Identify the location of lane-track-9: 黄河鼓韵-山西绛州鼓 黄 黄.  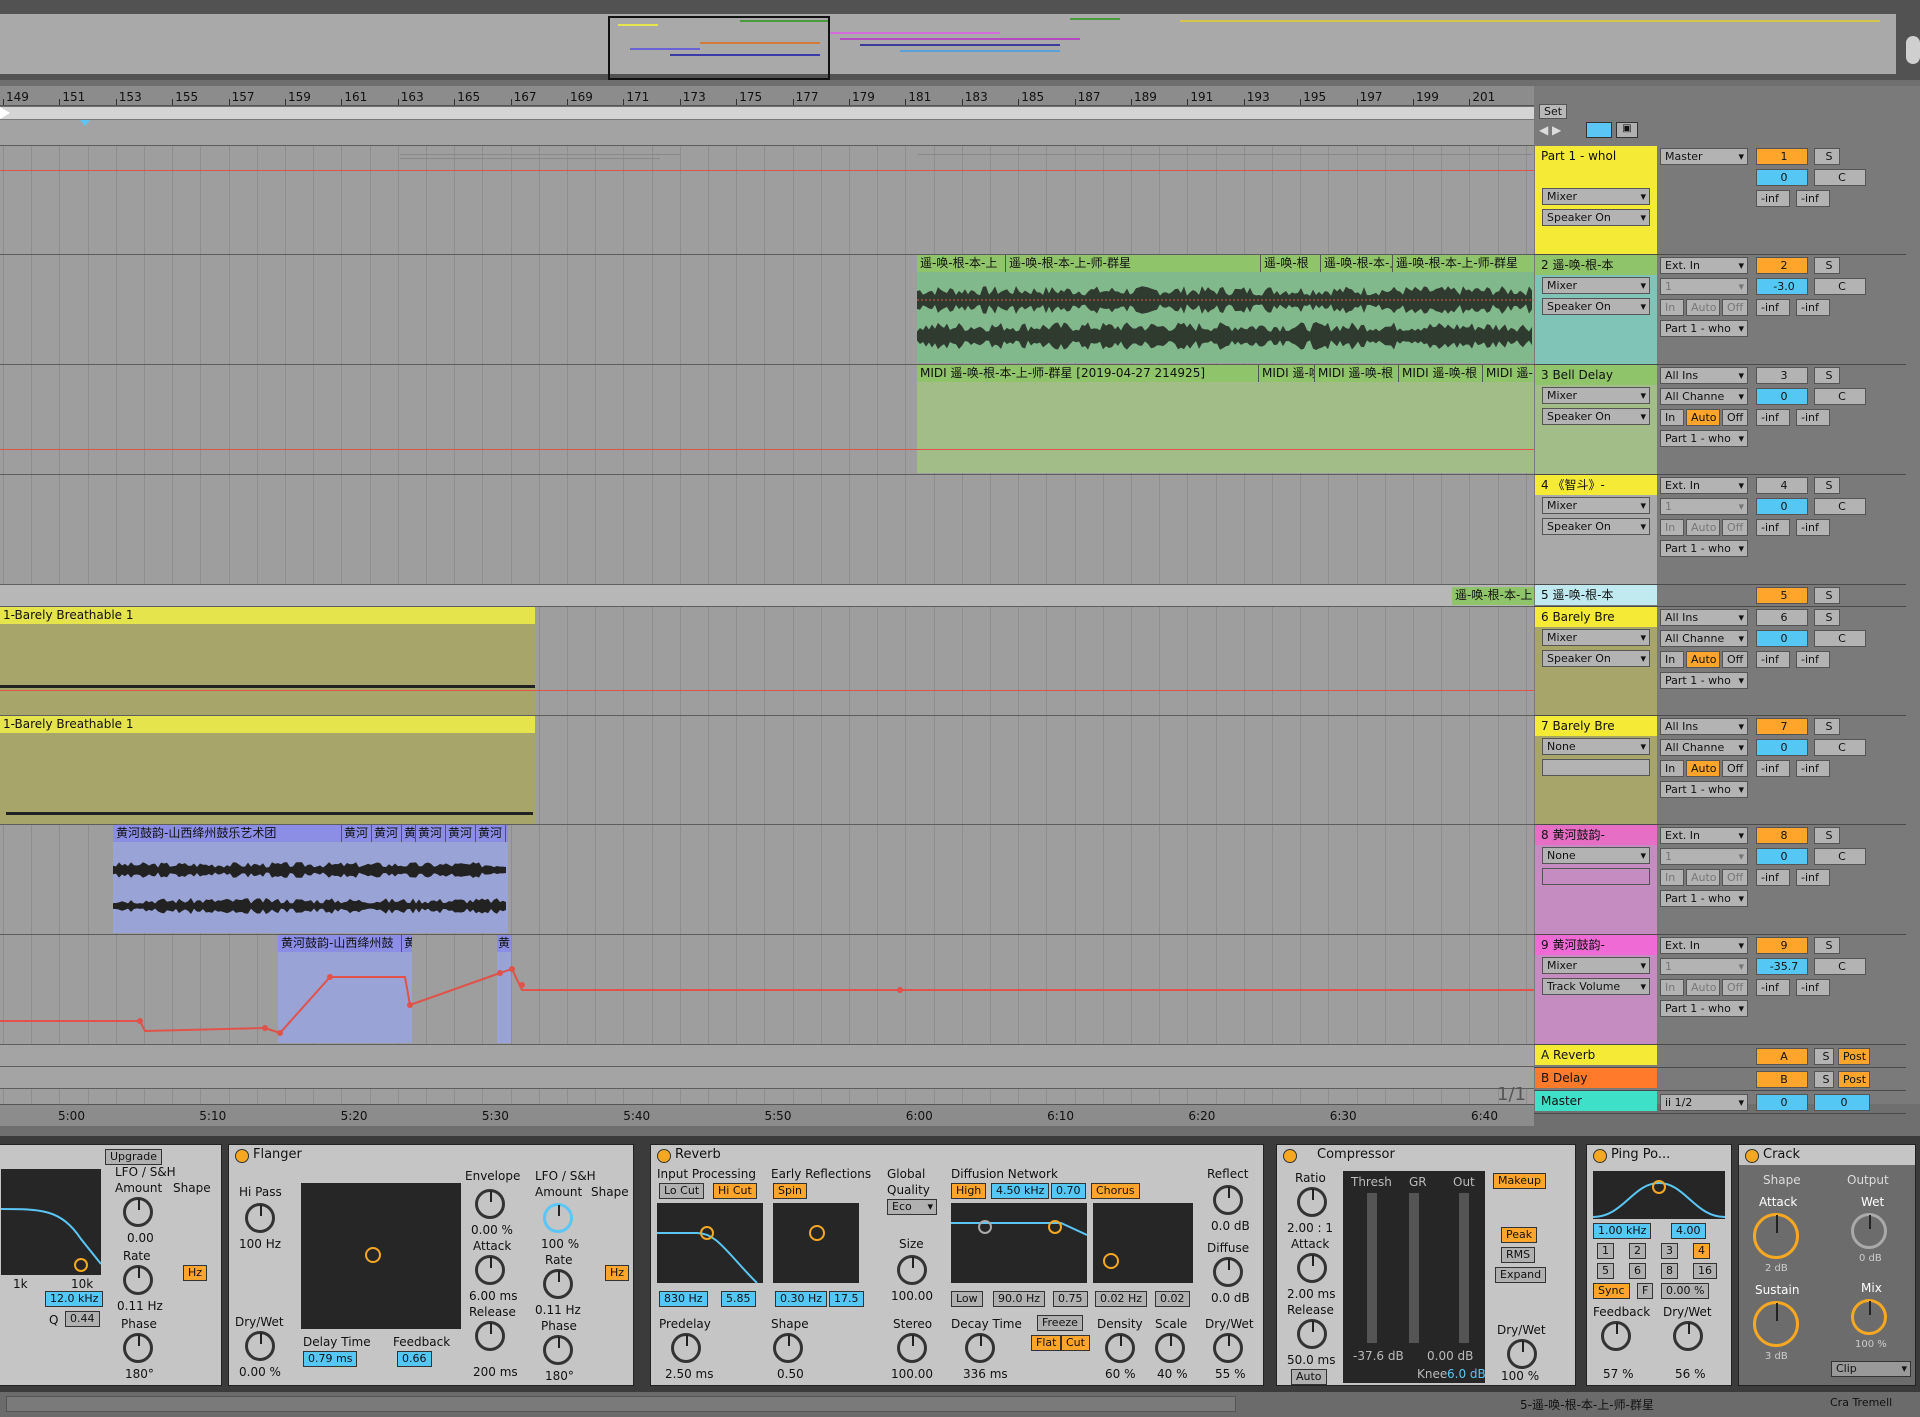
(767, 990).